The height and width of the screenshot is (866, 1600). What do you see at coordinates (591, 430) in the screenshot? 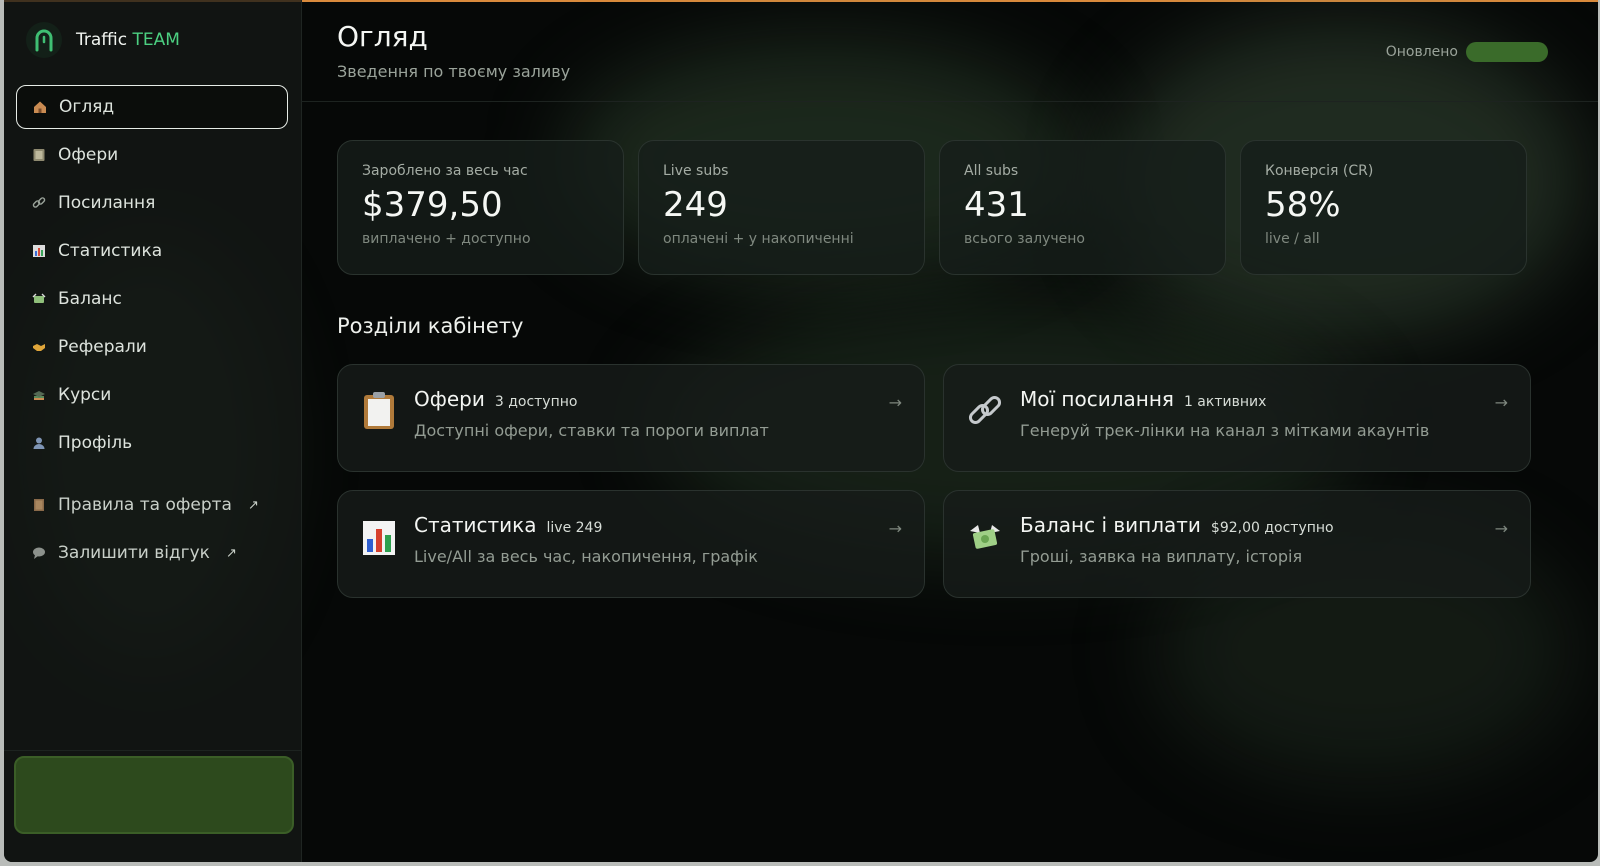
I see `card-description: Доступні офери, ставки та пороги виплат` at bounding box center [591, 430].